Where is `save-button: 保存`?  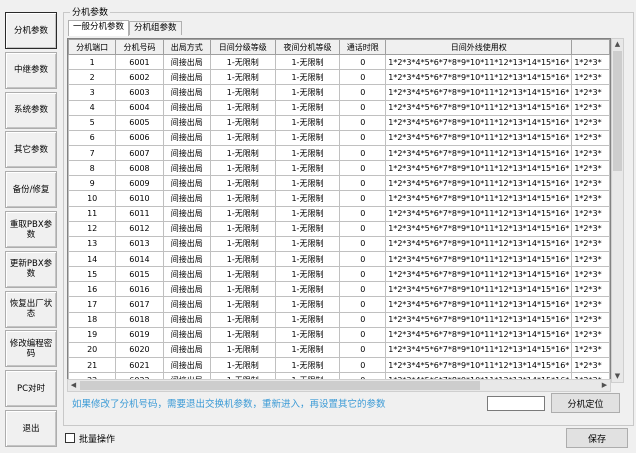 save-button: 保存 is located at coordinates (597, 438).